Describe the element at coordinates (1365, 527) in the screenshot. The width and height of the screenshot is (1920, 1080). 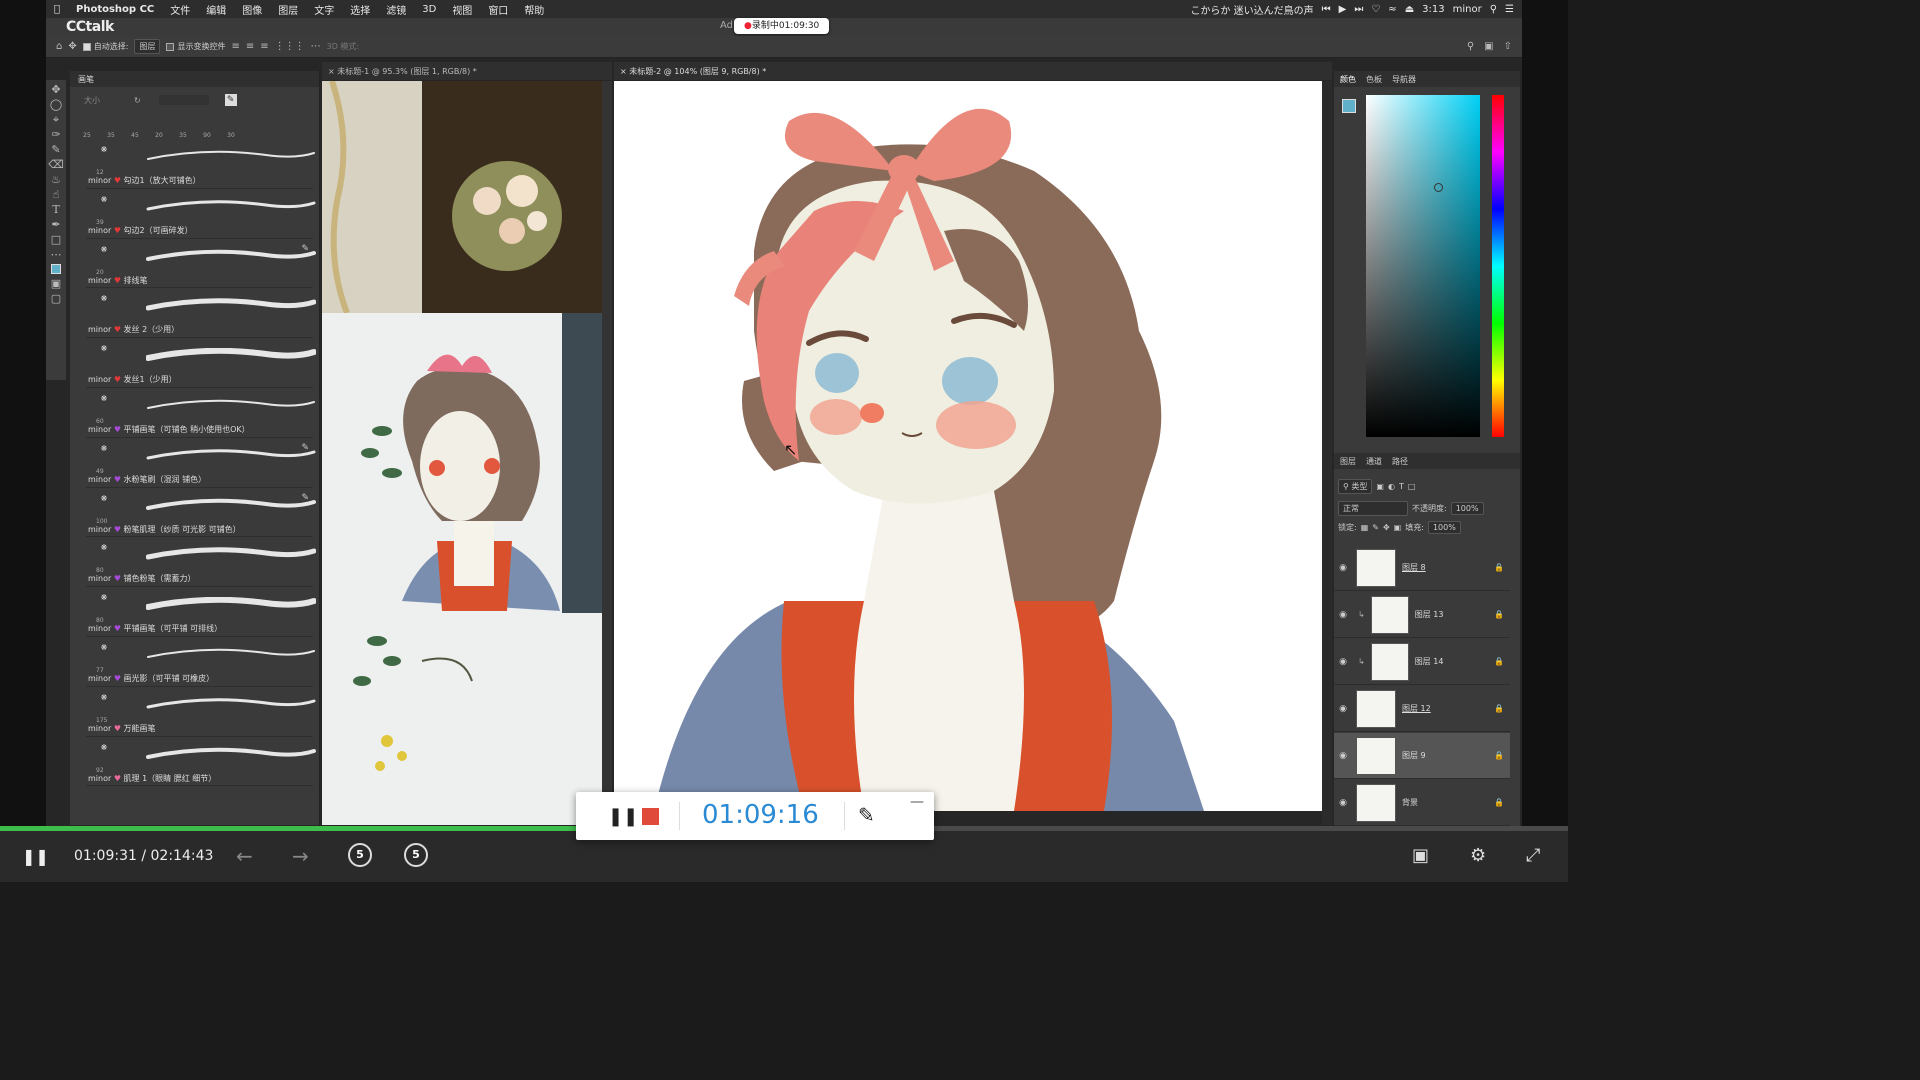
I see `lock-transparency-icon: ▦` at that location.